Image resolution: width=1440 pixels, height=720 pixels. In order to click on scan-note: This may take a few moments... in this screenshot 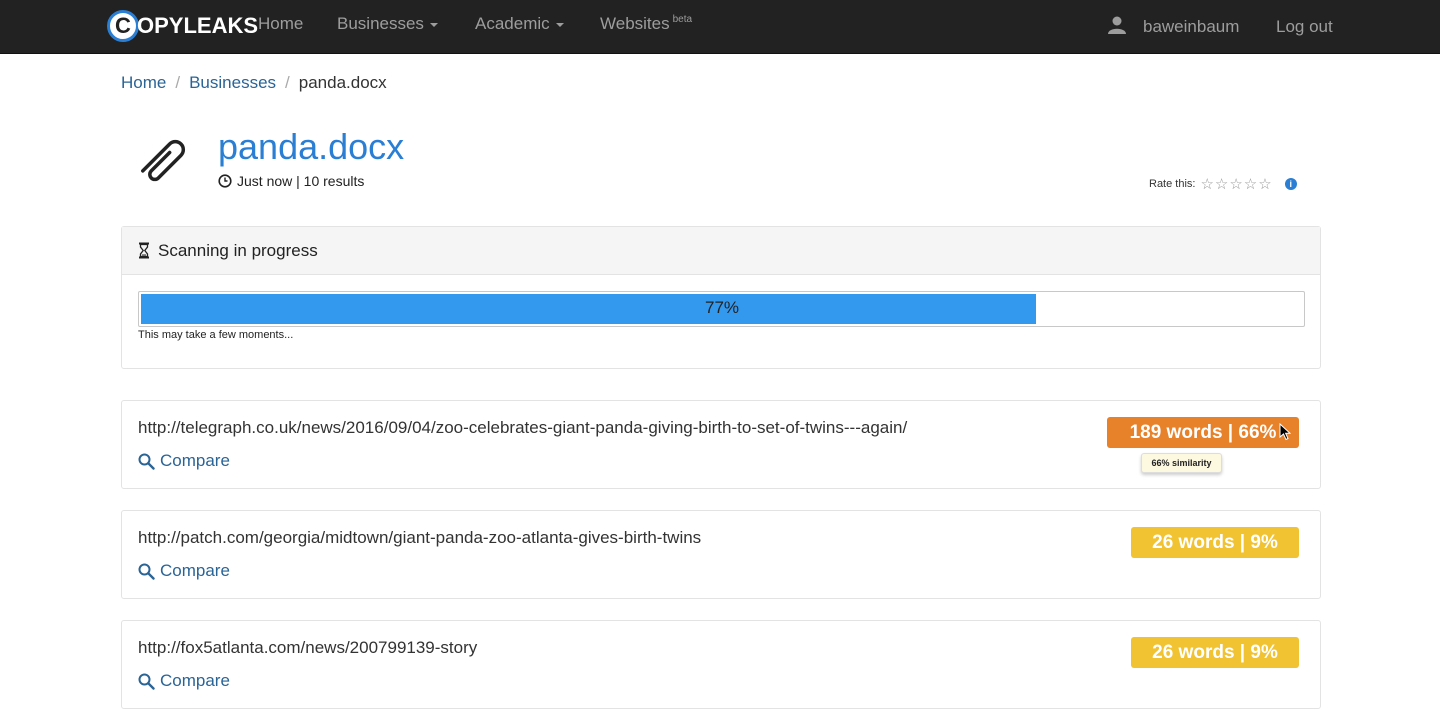, I will do `click(216, 335)`.